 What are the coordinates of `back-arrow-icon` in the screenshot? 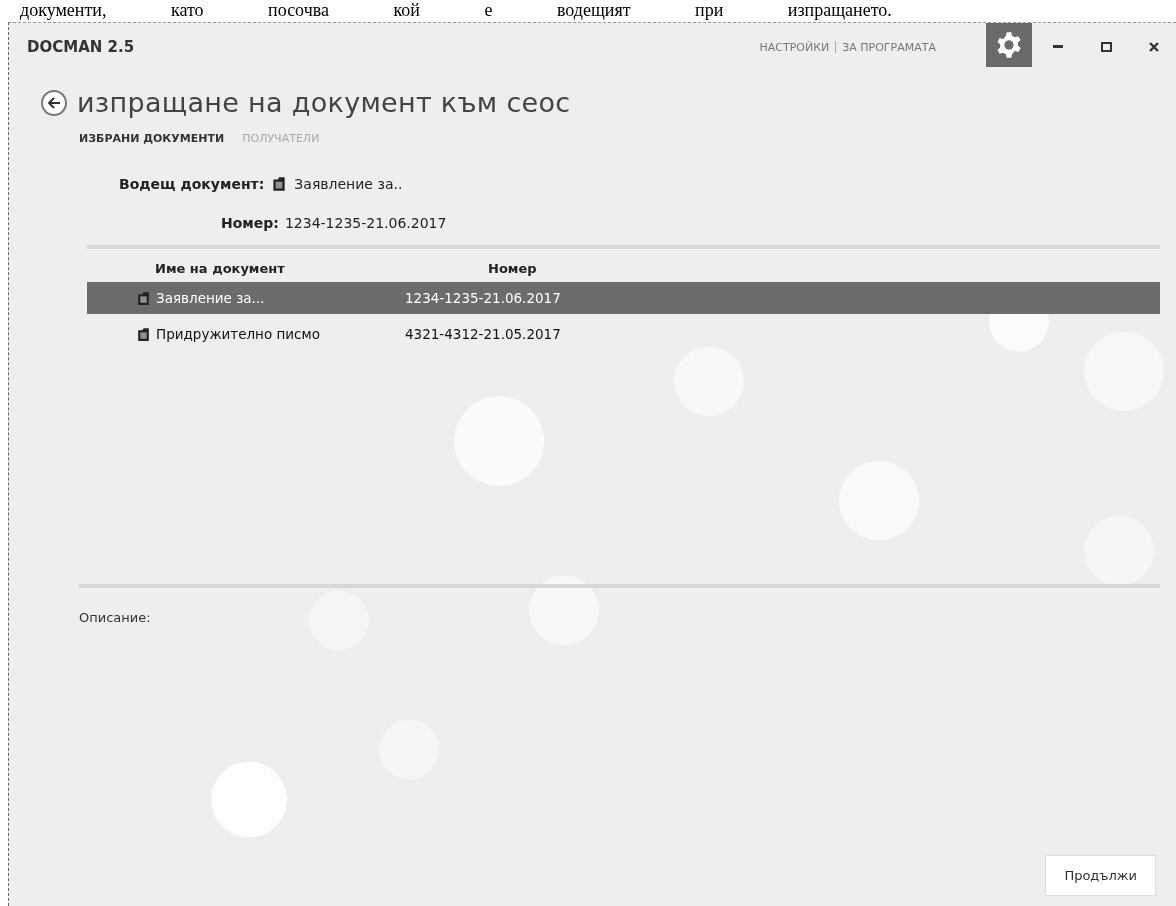 It's located at (54, 102).